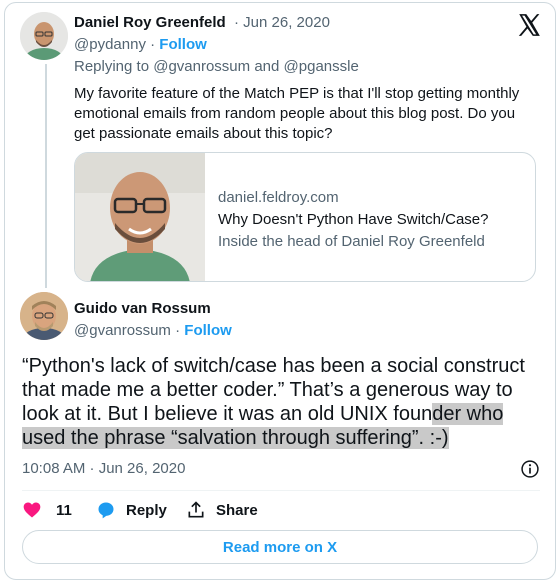  I want to click on share-icon, so click(196, 509).